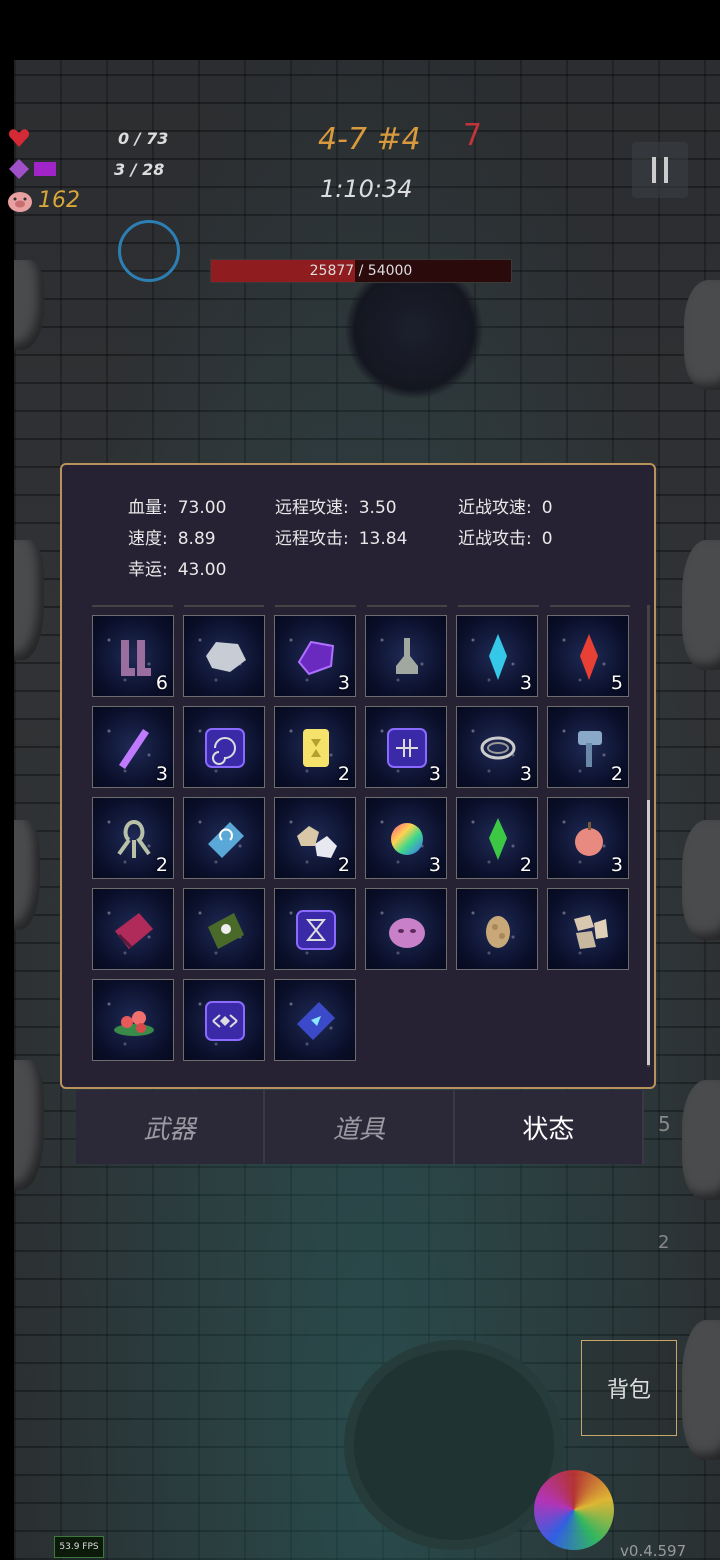 This screenshot has width=720, height=1560. Describe the element at coordinates (139, 169) in the screenshot. I see `mana-value: 3 / 28` at that location.